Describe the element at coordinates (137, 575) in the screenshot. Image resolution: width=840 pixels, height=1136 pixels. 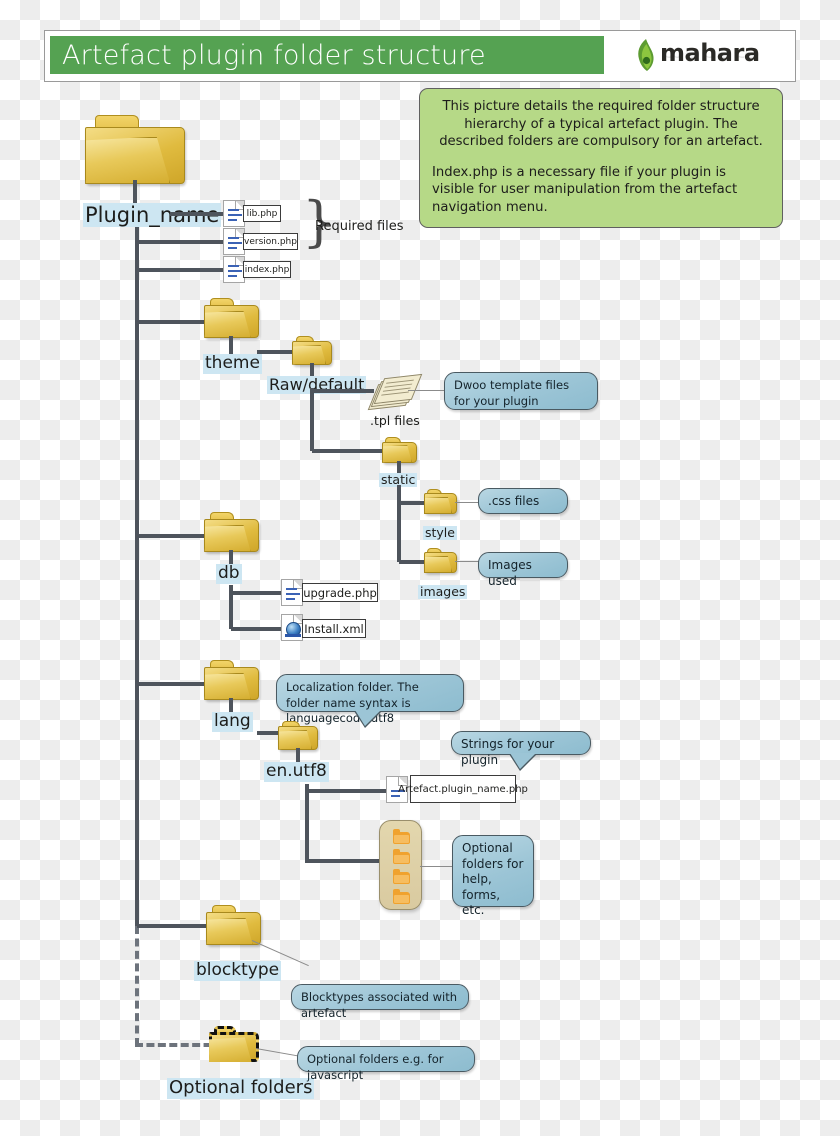
I see `trunk-line` at that location.